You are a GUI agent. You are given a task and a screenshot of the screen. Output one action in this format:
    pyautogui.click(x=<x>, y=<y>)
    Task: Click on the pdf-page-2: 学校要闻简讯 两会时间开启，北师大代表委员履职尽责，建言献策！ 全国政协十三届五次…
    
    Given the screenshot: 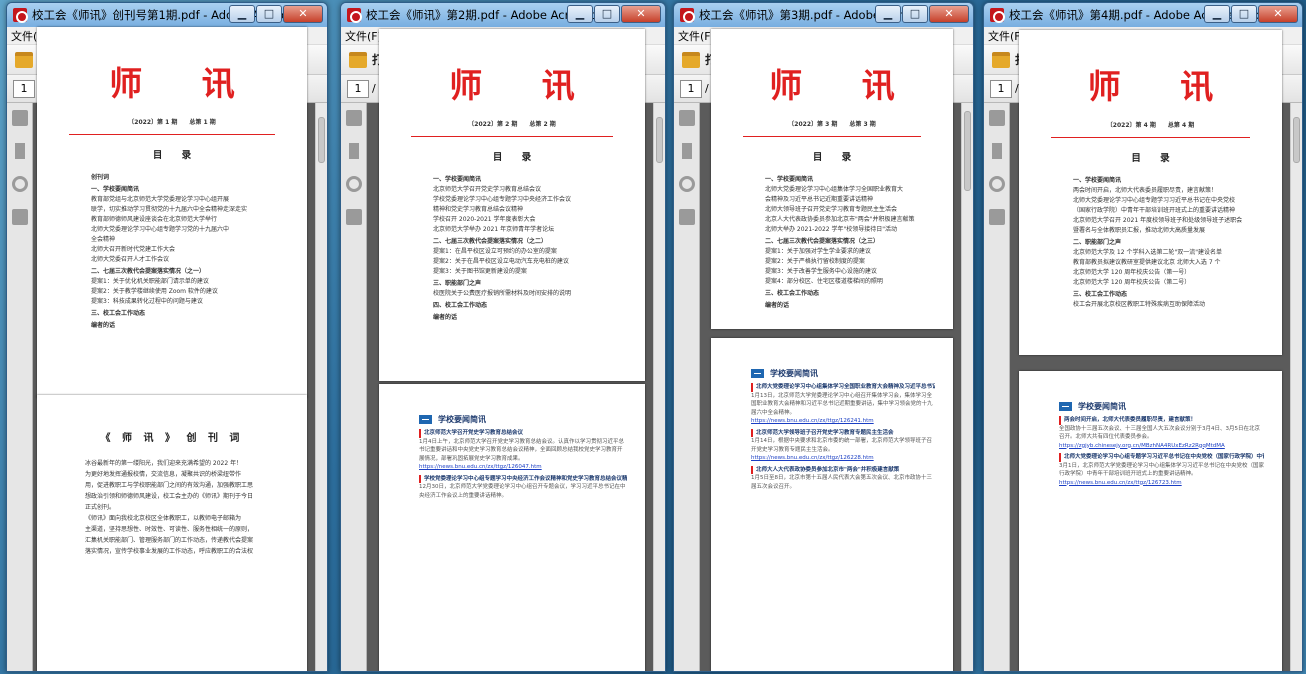 What is the action you would take?
    pyautogui.click(x=1150, y=521)
    